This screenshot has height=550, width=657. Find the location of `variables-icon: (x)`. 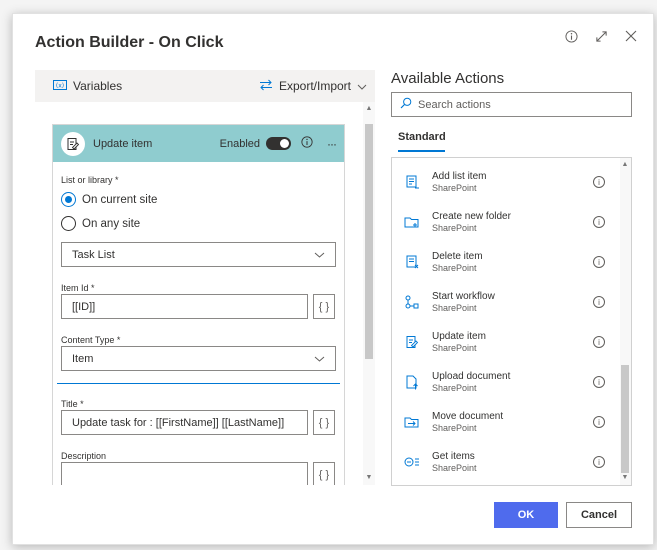

variables-icon: (x) is located at coordinates (60, 86).